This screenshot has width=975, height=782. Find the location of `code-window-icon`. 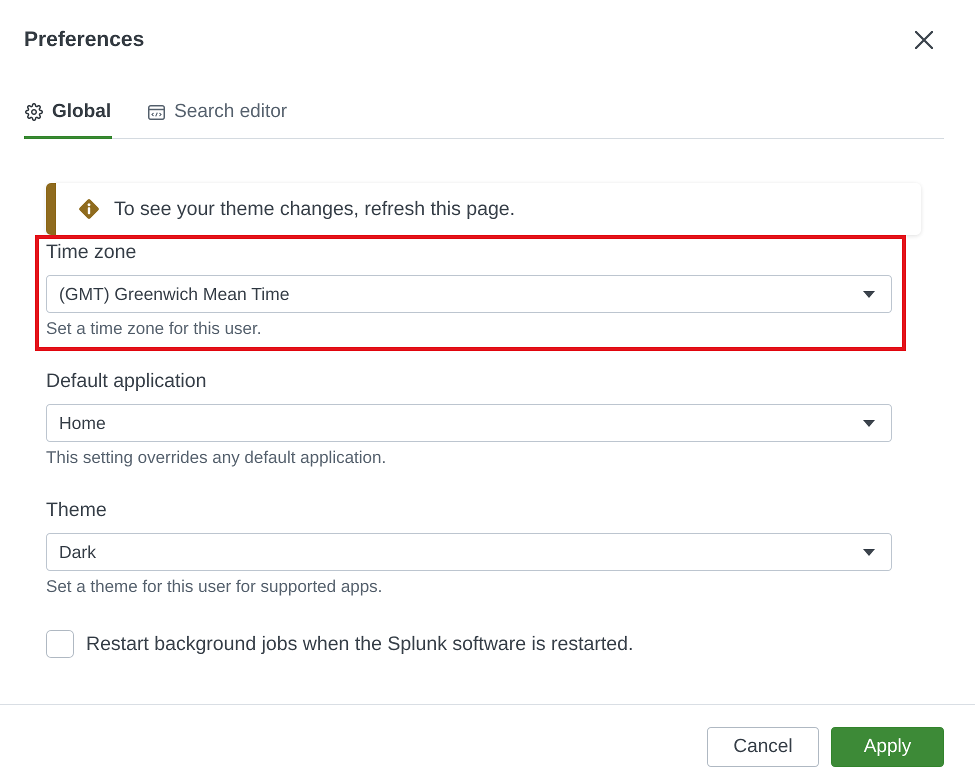

code-window-icon is located at coordinates (157, 112).